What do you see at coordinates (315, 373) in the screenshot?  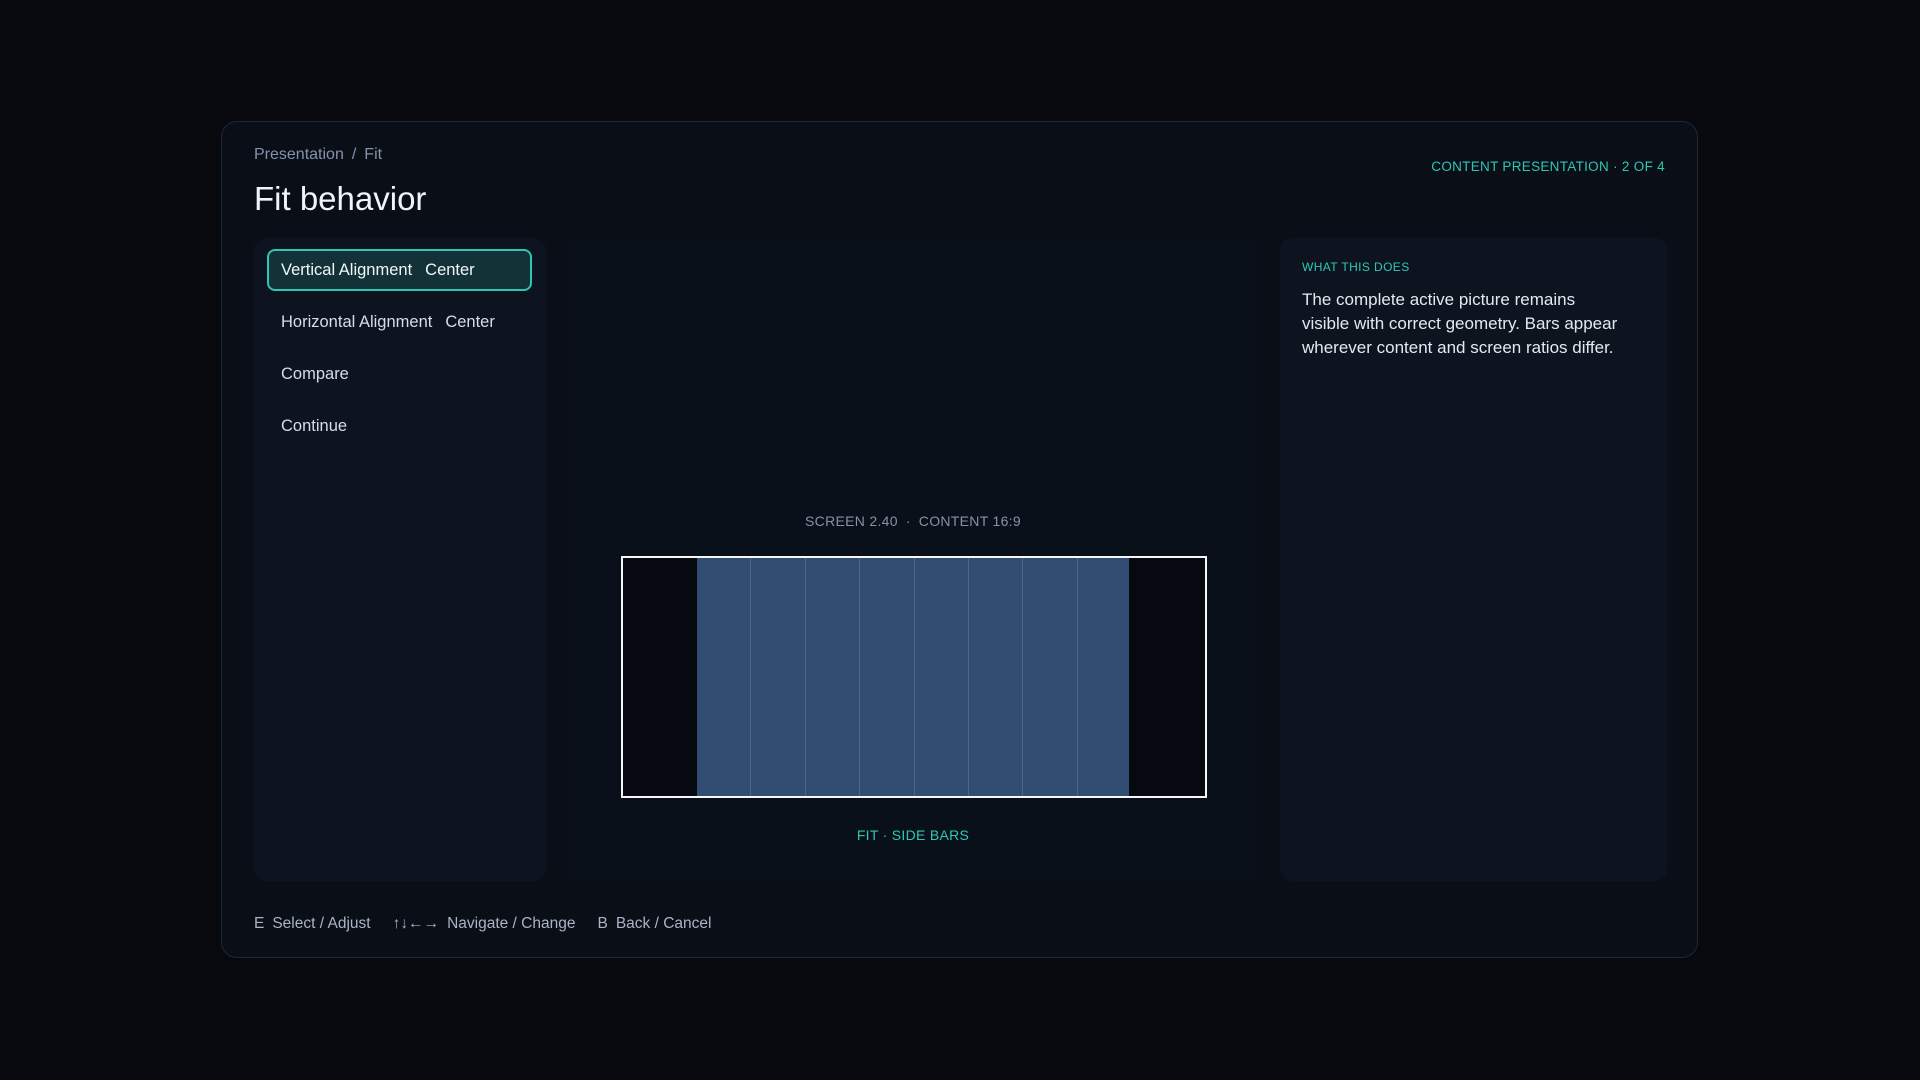 I see `menu-item-label: Compare` at bounding box center [315, 373].